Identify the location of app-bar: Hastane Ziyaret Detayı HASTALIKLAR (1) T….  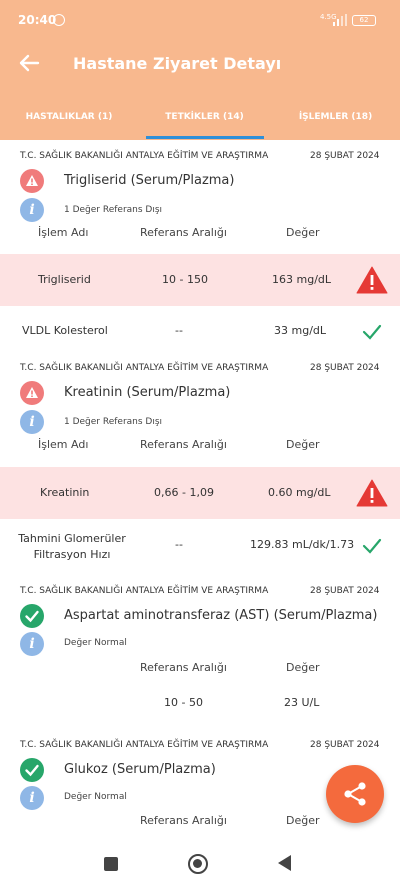
(200, 88).